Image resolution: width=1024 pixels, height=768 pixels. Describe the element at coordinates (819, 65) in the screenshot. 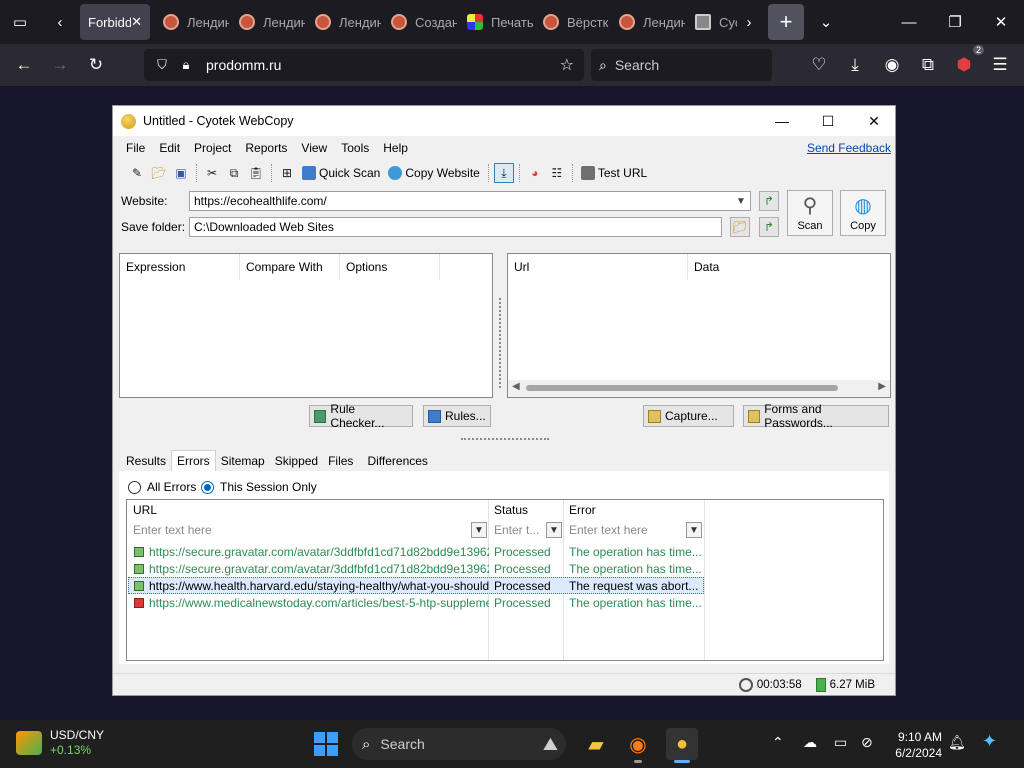

I see `pocket-icon: ♡` at that location.